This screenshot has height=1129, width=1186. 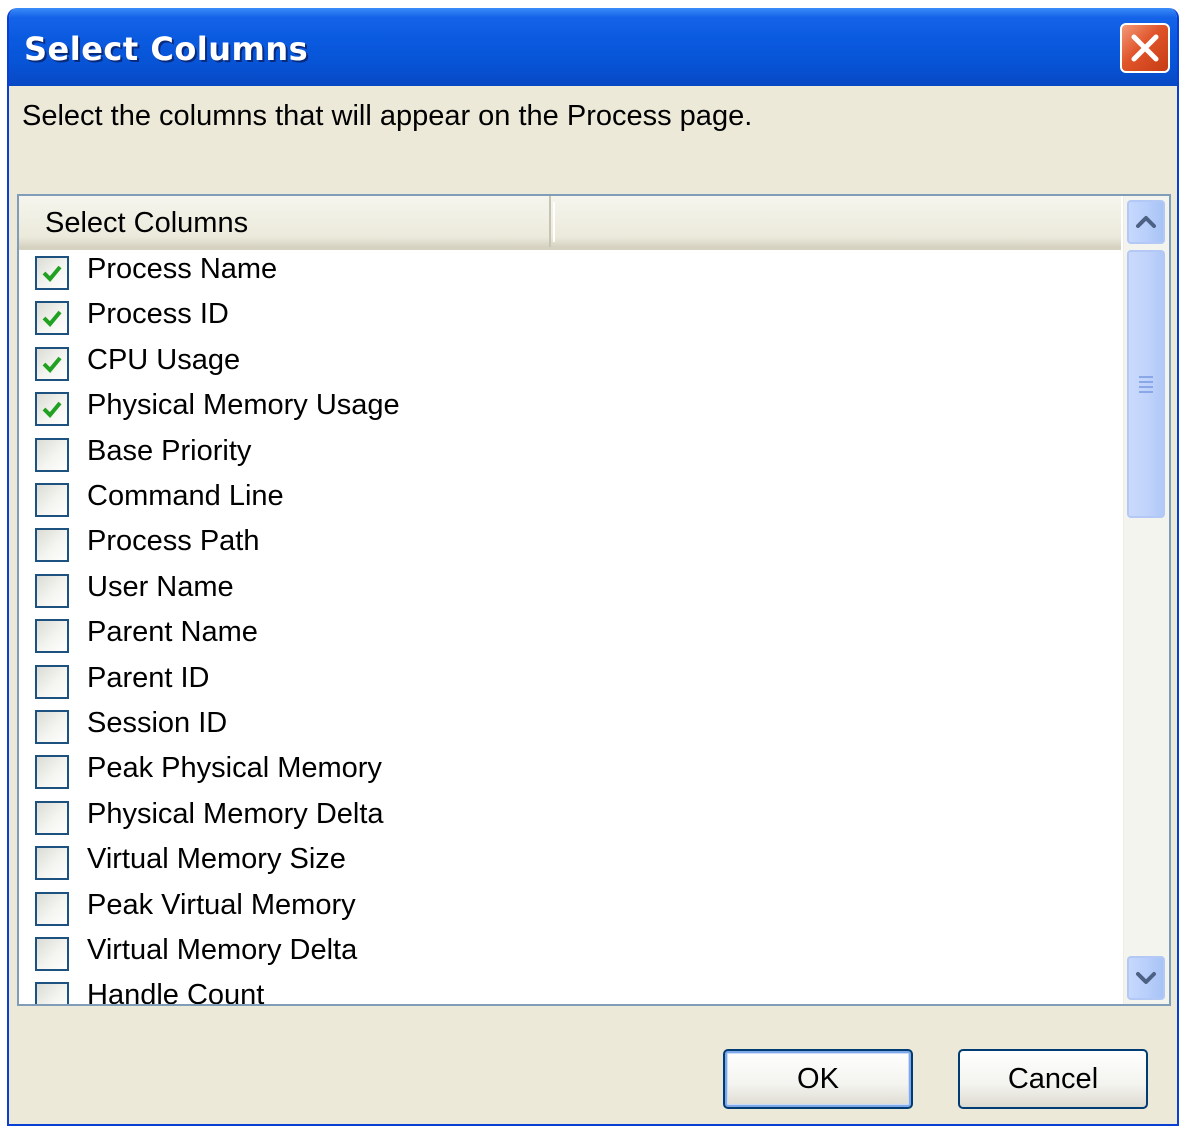 I want to click on scroll-down-button, so click(x=1146, y=978).